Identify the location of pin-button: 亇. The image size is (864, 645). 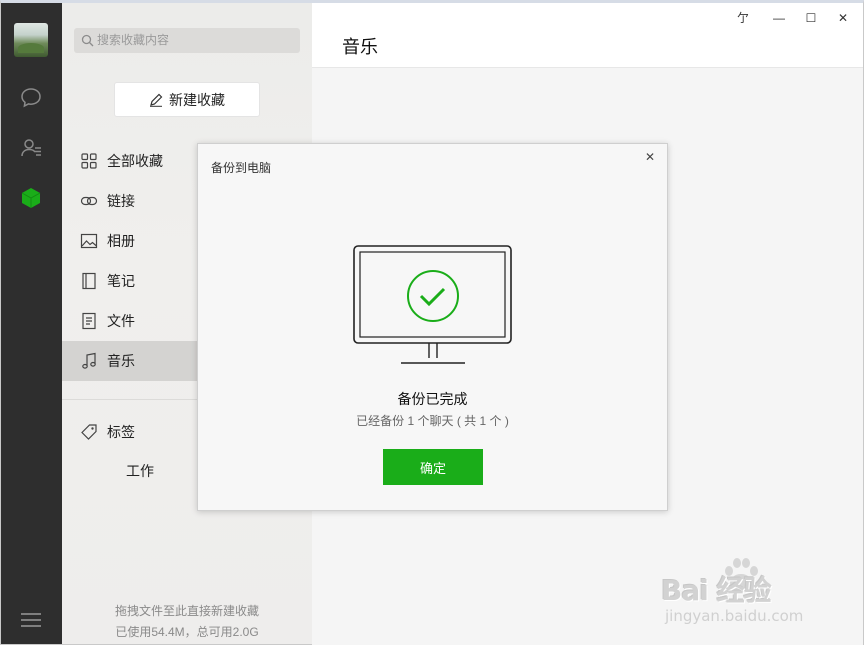
(743, 18).